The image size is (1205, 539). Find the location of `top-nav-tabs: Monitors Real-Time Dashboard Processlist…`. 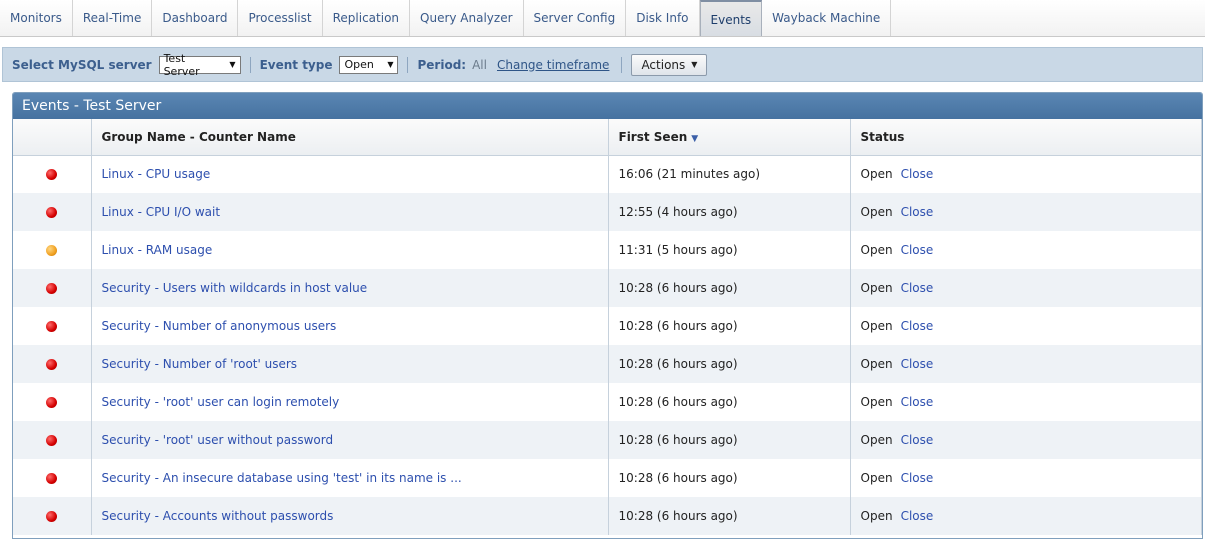

top-nav-tabs: Monitors Real-Time Dashboard Processlist… is located at coordinates (602, 18).